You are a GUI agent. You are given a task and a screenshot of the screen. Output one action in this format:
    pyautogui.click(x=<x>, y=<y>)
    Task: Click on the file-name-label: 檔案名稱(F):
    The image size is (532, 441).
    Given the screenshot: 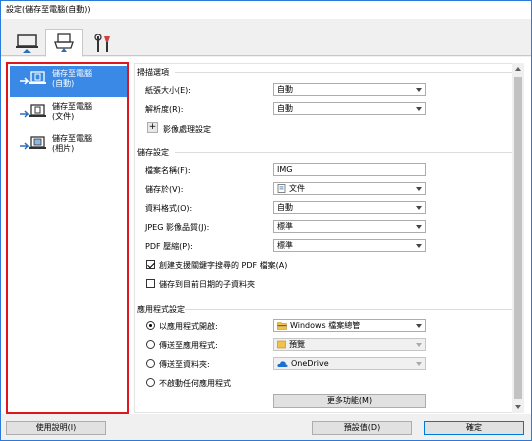 What is the action you would take?
    pyautogui.click(x=168, y=170)
    